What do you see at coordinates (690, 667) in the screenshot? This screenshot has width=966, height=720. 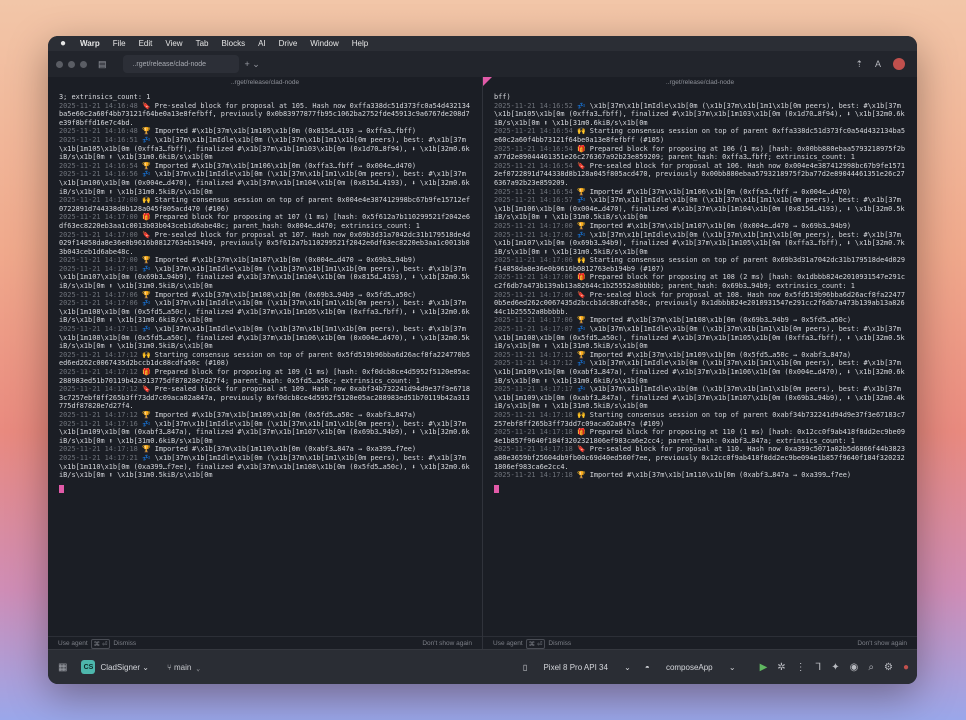 I see `config-selector: ◓ composeApp ⌄` at bounding box center [690, 667].